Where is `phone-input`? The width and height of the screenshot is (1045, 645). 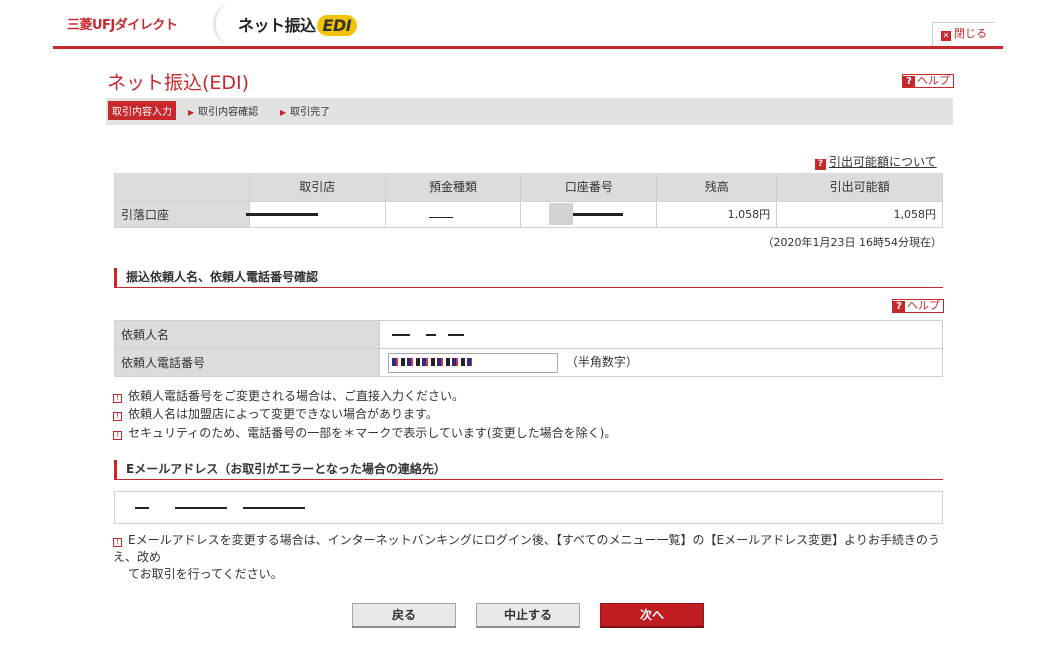 phone-input is located at coordinates (473, 362).